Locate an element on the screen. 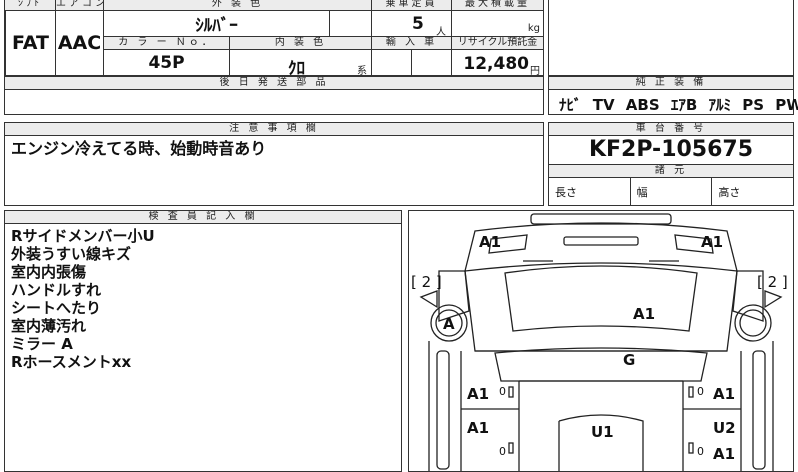 The height and width of the screenshot is (472, 798). capacity-header: 乗車定員 is located at coordinates (411, 5).